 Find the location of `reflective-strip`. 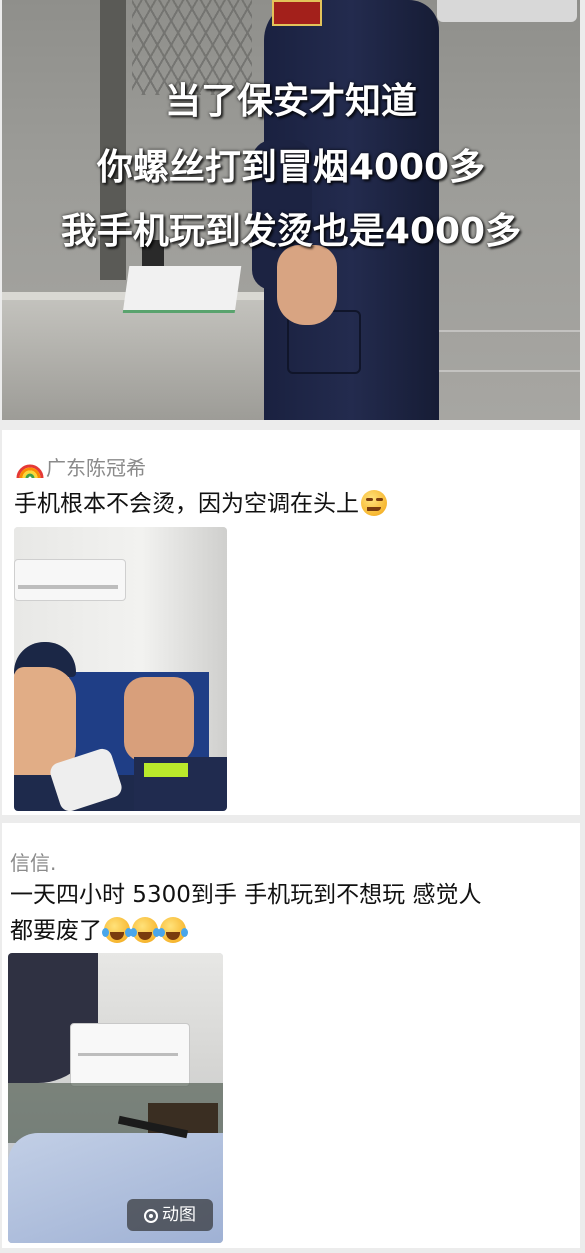

reflective-strip is located at coordinates (166, 770).